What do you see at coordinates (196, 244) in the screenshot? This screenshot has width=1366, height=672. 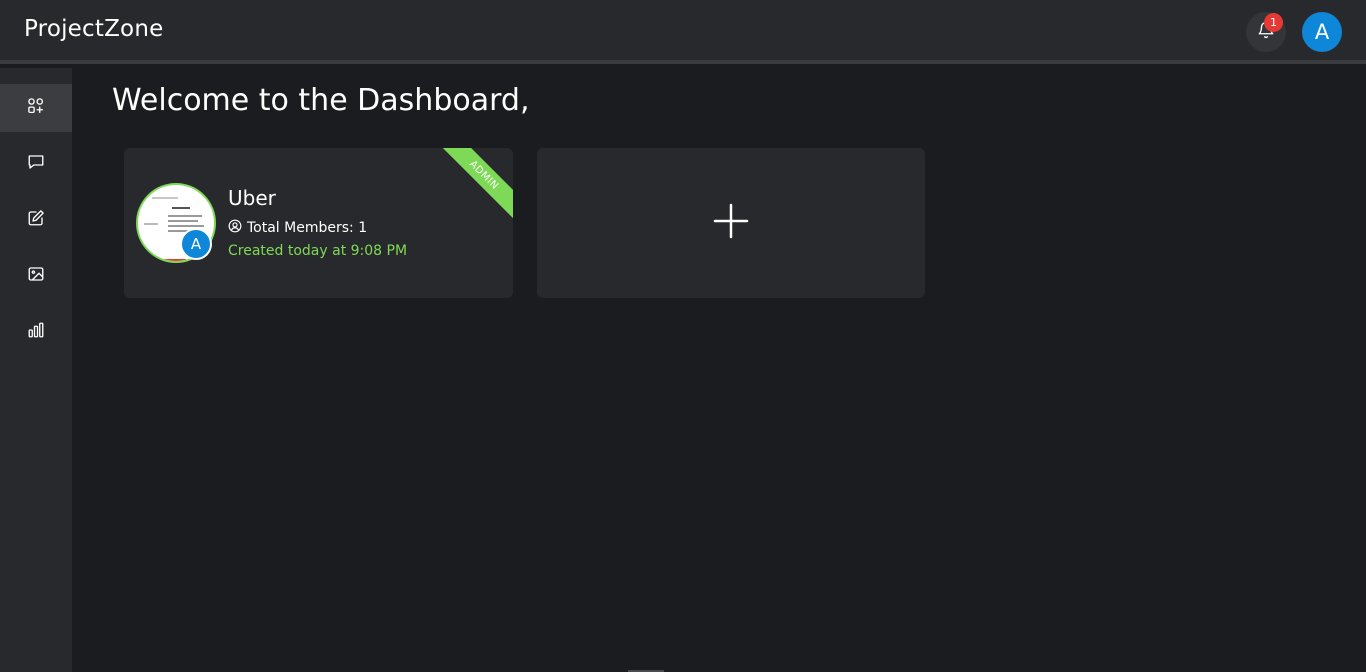 I see `project-owner-avatar: A` at bounding box center [196, 244].